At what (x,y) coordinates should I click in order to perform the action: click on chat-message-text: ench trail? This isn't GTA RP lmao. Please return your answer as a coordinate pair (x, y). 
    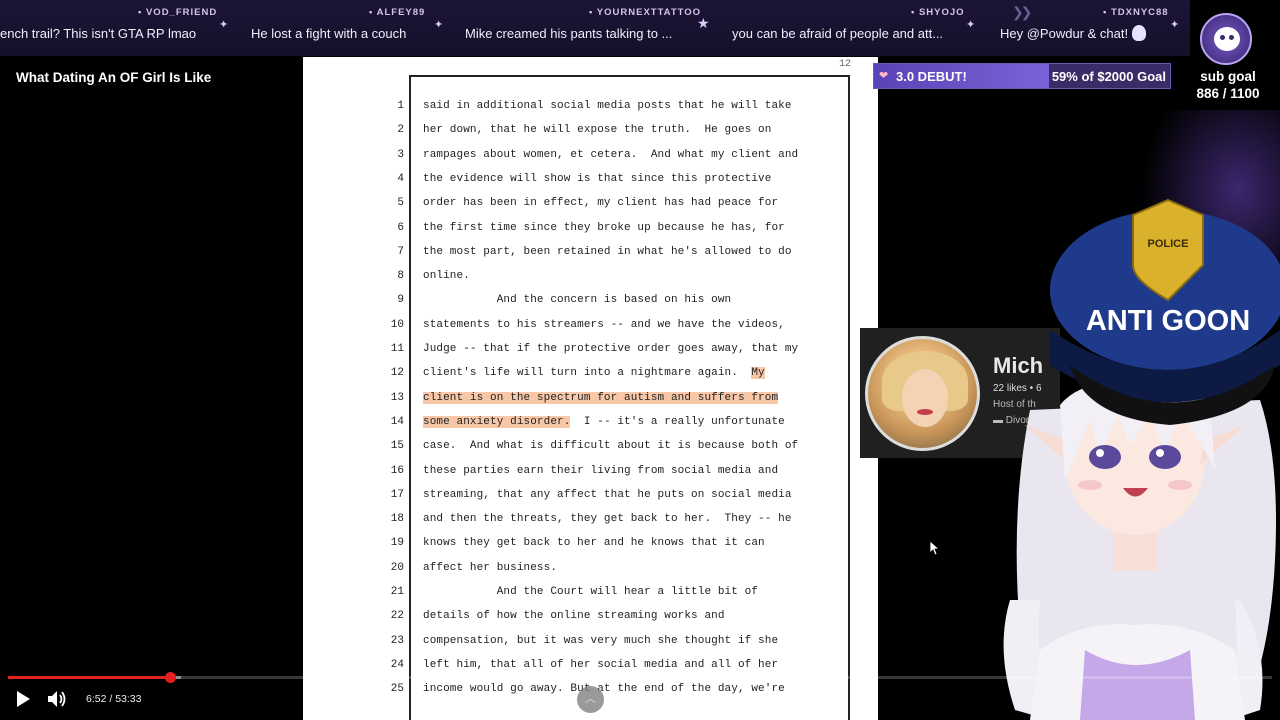
    Looking at the image, I should click on (98, 33).